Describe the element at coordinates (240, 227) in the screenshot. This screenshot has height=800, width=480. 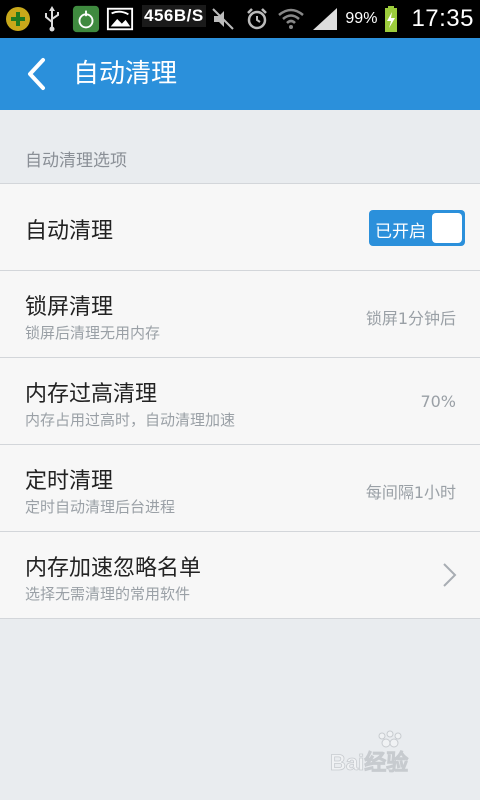
I see `setting-auto-clean: 自动清理 已开启` at that location.